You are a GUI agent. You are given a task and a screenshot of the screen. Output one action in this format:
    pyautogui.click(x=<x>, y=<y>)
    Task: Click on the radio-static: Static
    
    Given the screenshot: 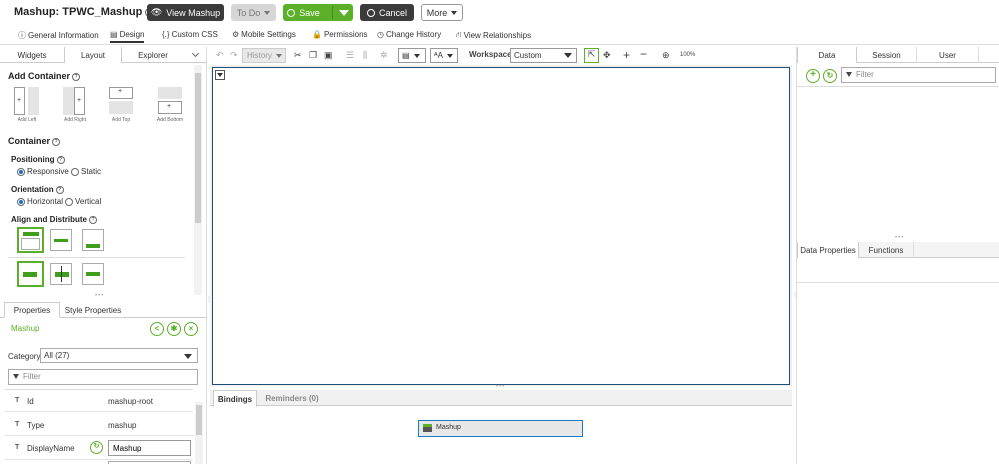 What is the action you would take?
    pyautogui.click(x=86, y=171)
    